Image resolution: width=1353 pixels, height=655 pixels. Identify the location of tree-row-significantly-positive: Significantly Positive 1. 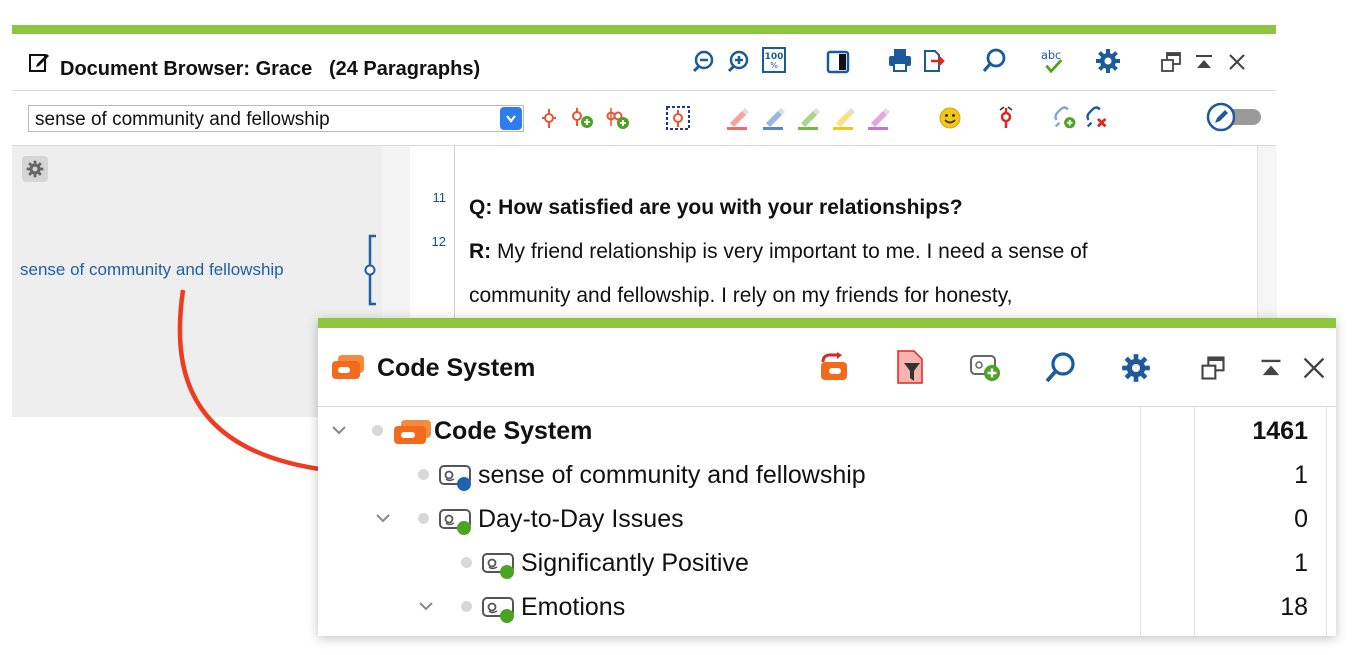
(823, 563).